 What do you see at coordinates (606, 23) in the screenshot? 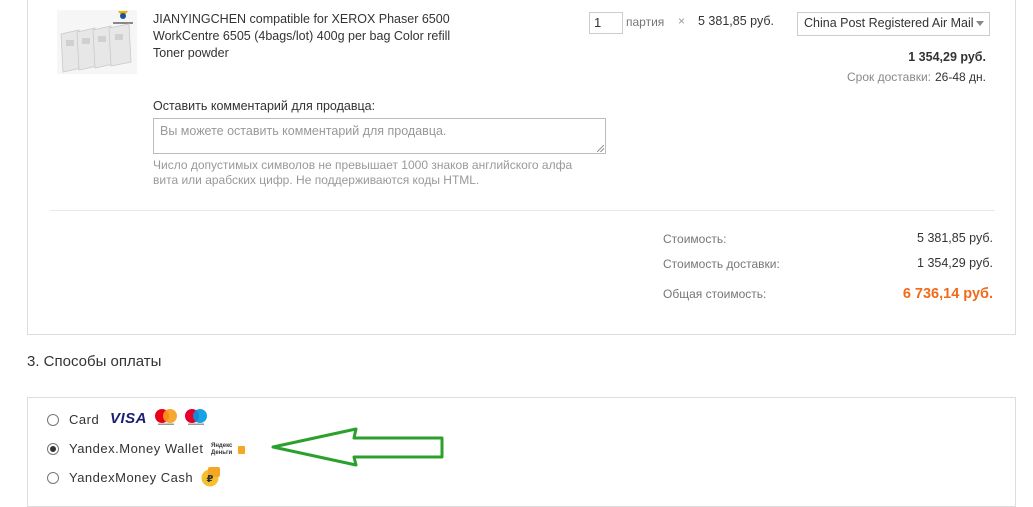
I see `quantity-input: 1` at bounding box center [606, 23].